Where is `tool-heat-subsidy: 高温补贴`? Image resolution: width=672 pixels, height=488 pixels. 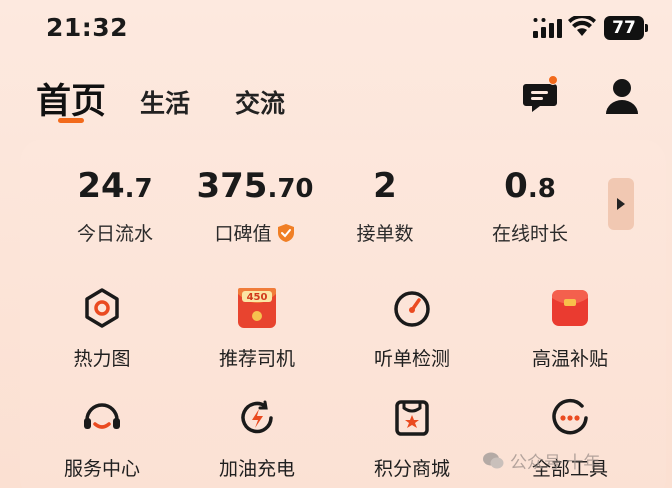 tool-heat-subsidy: 高温补贴 is located at coordinates (570, 327).